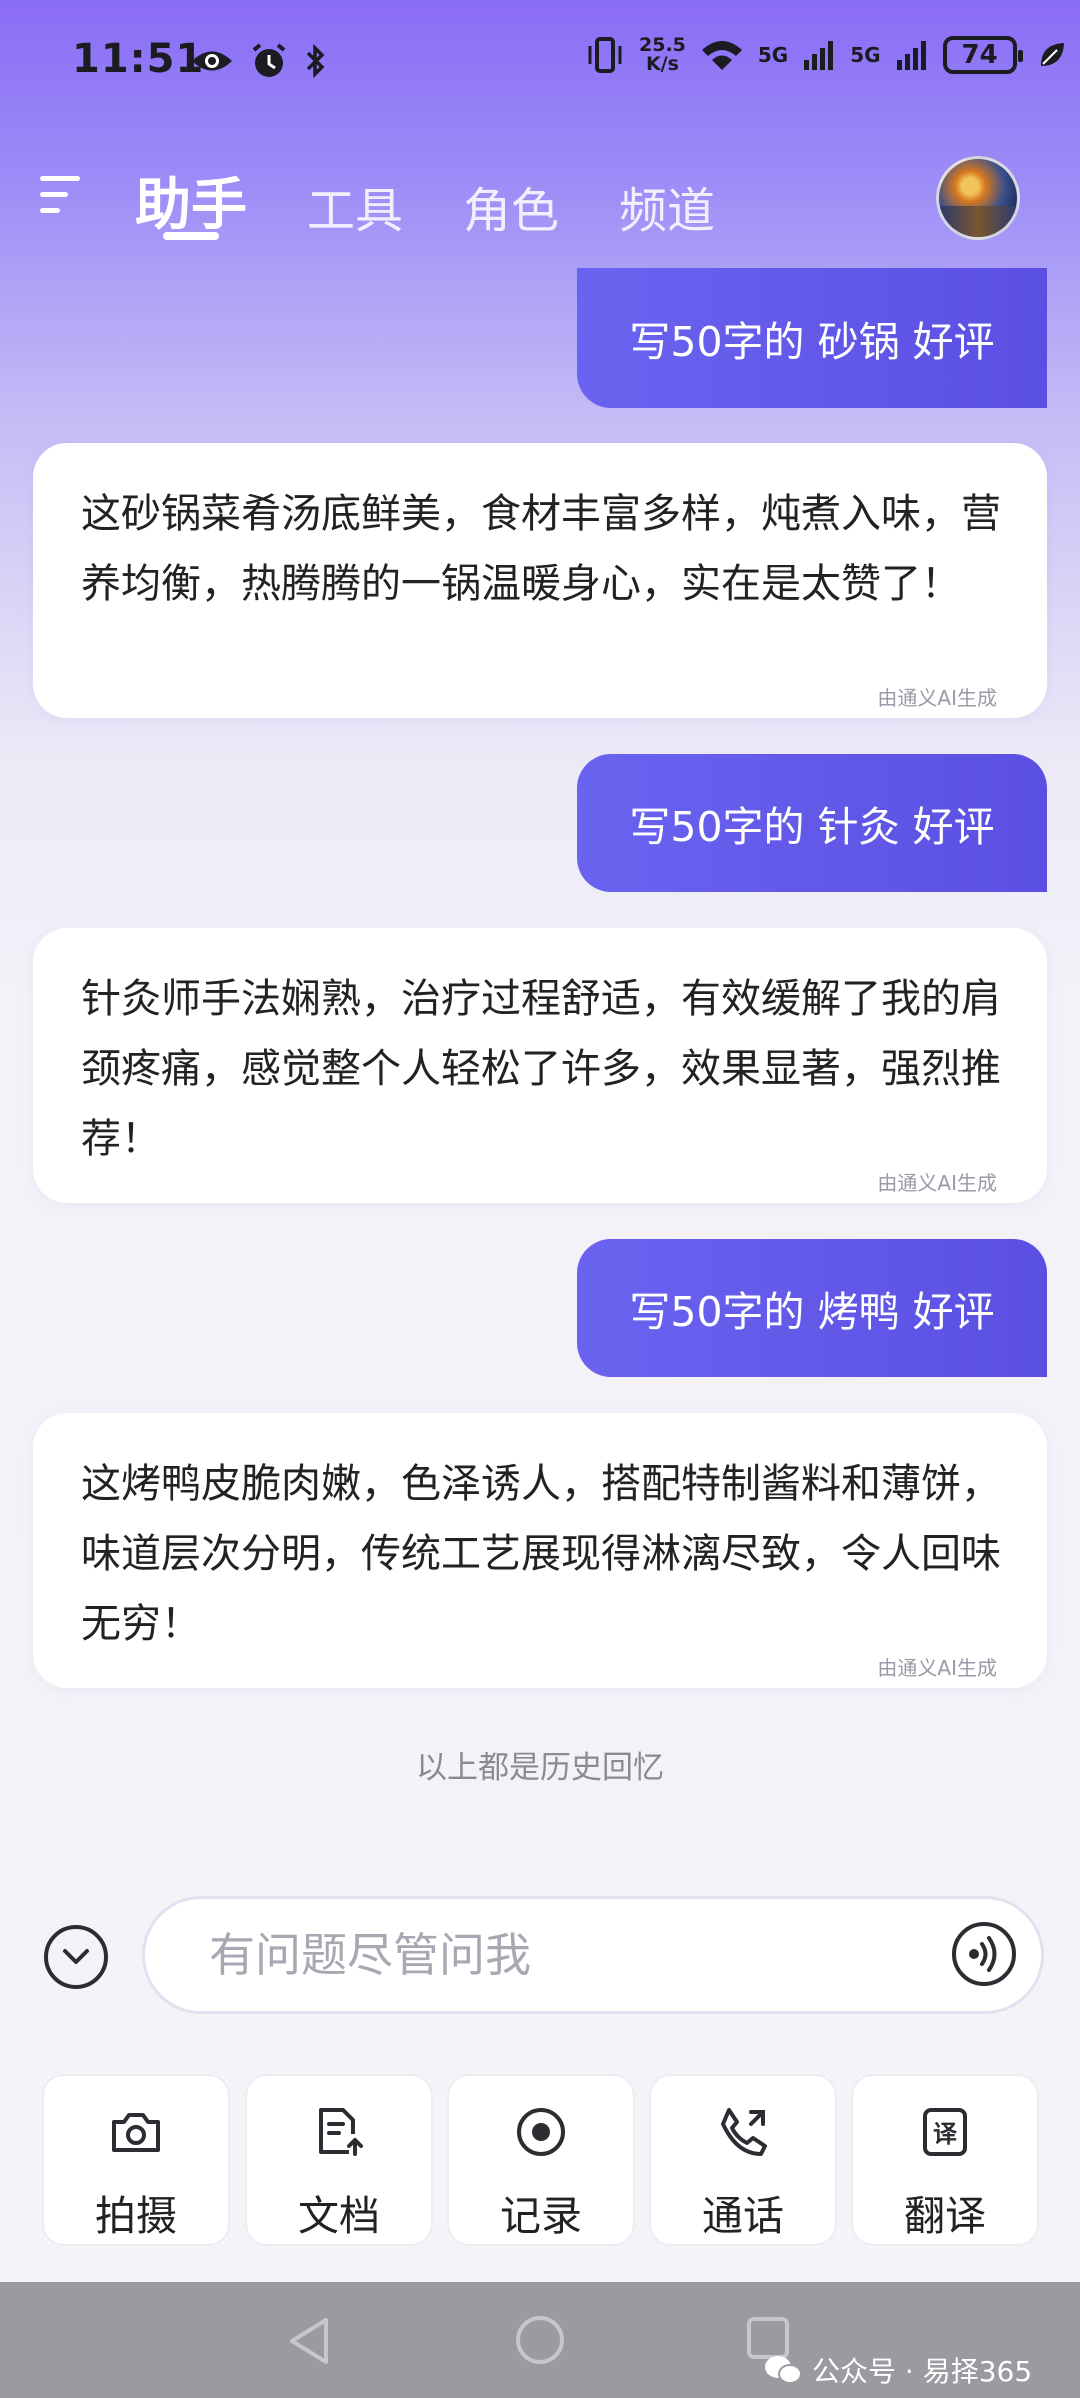  I want to click on tool-record-button: 记录, so click(541, 2160).